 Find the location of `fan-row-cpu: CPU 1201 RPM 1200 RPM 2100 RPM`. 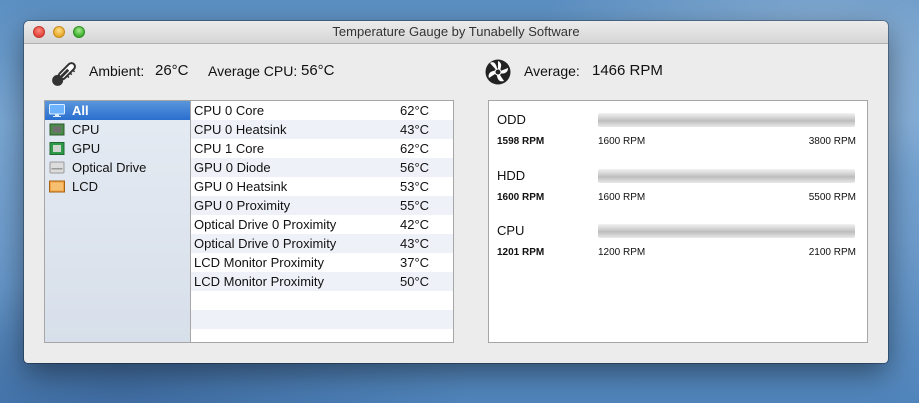

fan-row-cpu: CPU 1201 RPM 1200 RPM 2100 RPM is located at coordinates (678, 251).